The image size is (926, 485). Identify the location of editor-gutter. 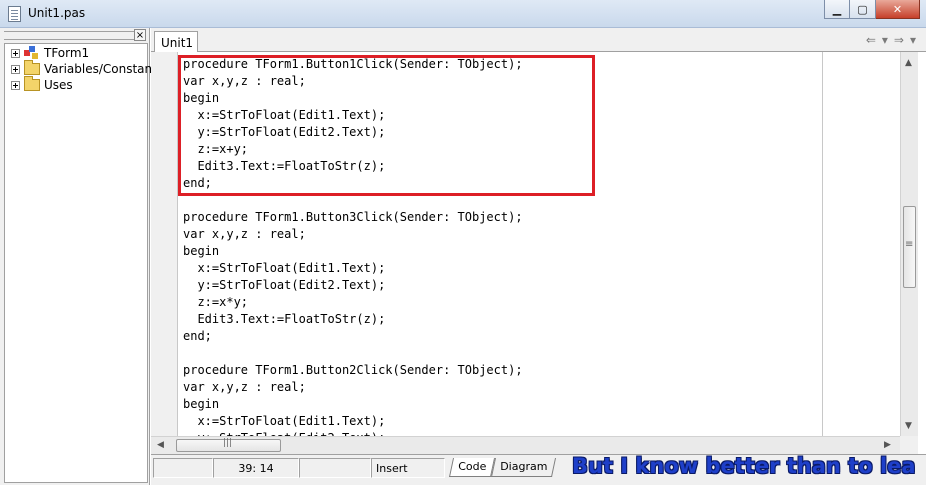
(164, 244).